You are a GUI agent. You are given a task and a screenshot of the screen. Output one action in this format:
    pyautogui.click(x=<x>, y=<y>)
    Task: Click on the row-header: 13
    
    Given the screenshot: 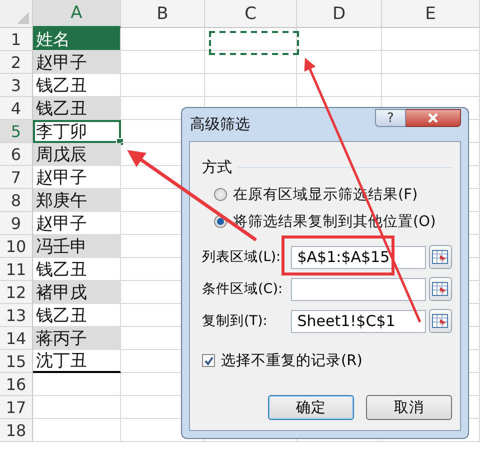 What is the action you would take?
    pyautogui.click(x=16, y=315)
    